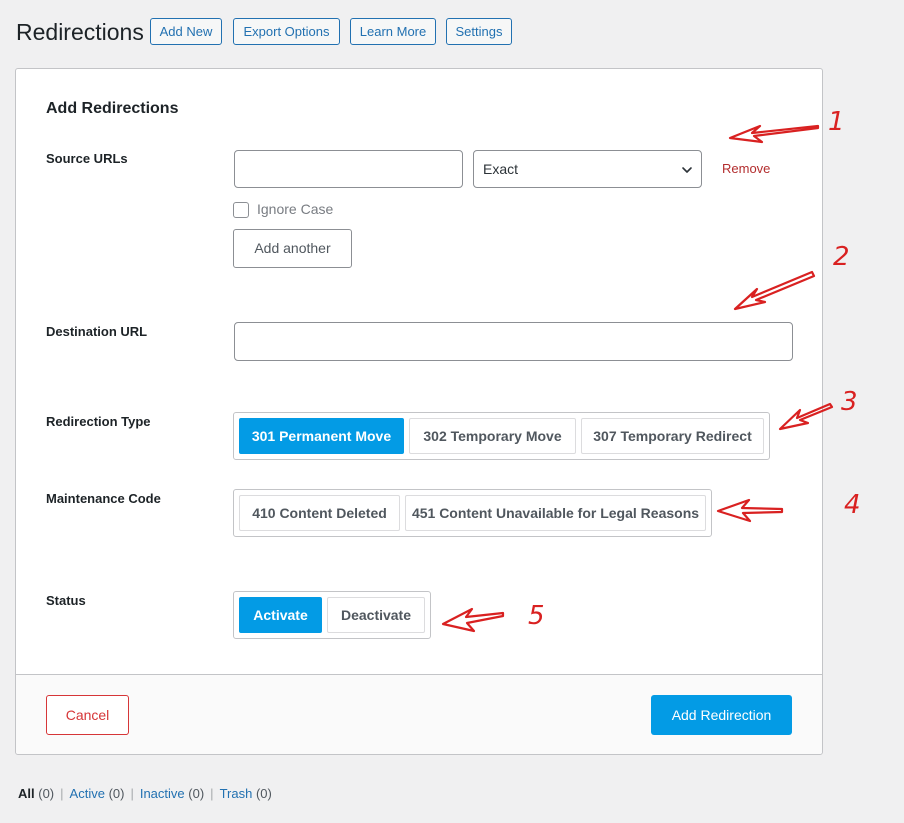  What do you see at coordinates (376, 615) in the screenshot?
I see `deactivate-button: Deactivate` at bounding box center [376, 615].